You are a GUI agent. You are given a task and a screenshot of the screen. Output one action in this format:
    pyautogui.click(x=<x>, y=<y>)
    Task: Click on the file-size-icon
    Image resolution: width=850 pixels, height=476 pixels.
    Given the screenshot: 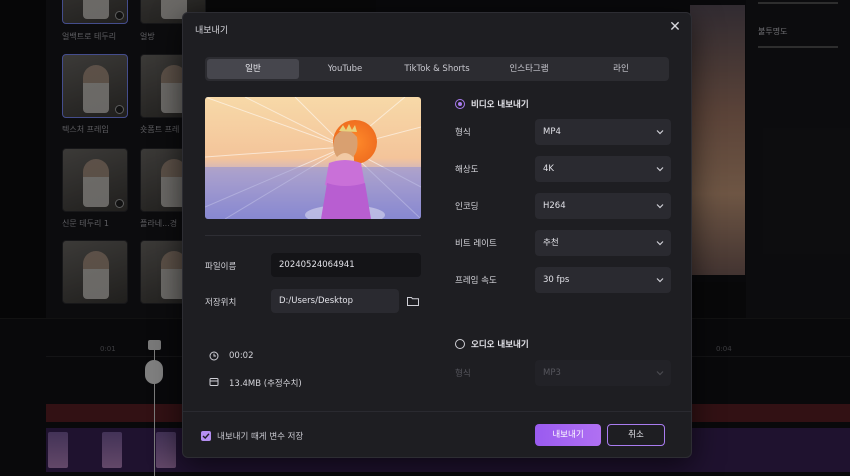 What is the action you would take?
    pyautogui.click(x=214, y=382)
    